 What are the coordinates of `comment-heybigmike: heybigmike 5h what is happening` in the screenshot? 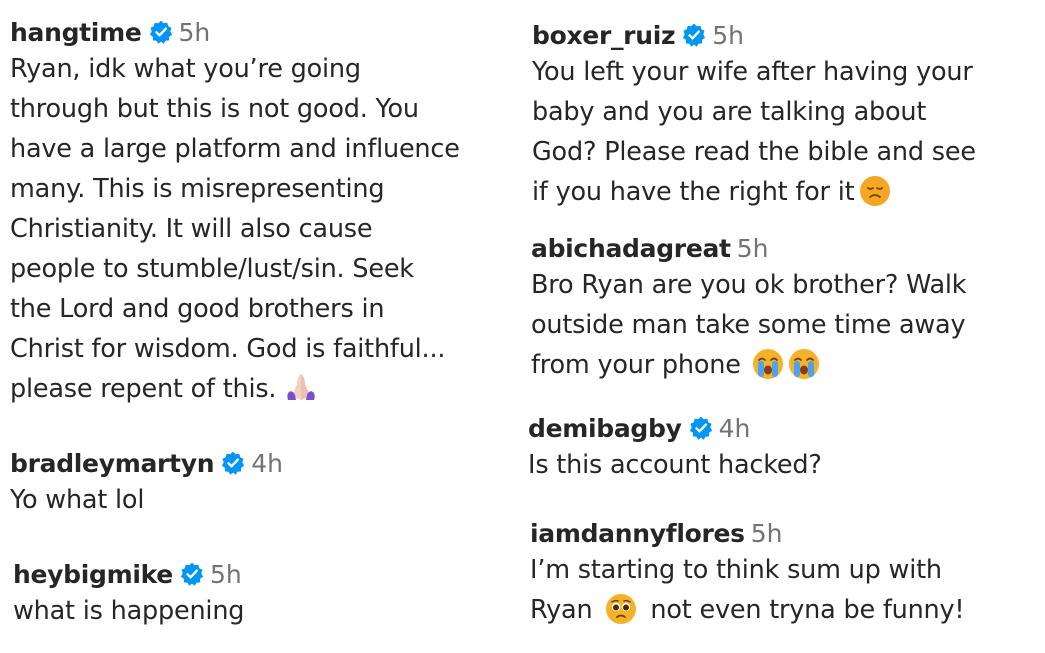 It's located at (263, 594).